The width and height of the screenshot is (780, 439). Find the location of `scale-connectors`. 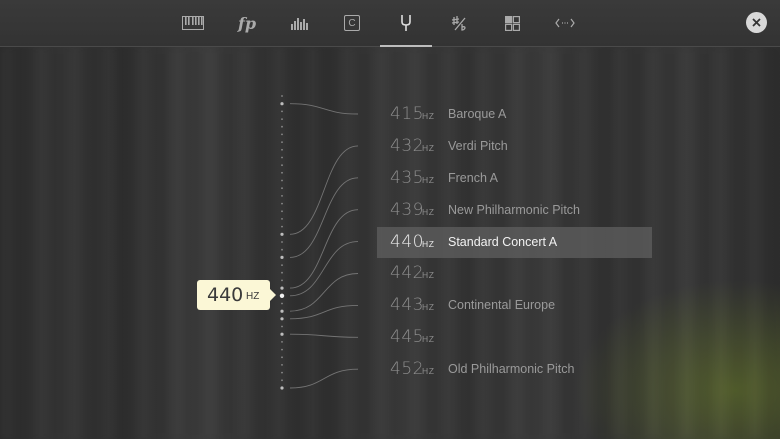

scale-connectors is located at coordinates (324, 246).